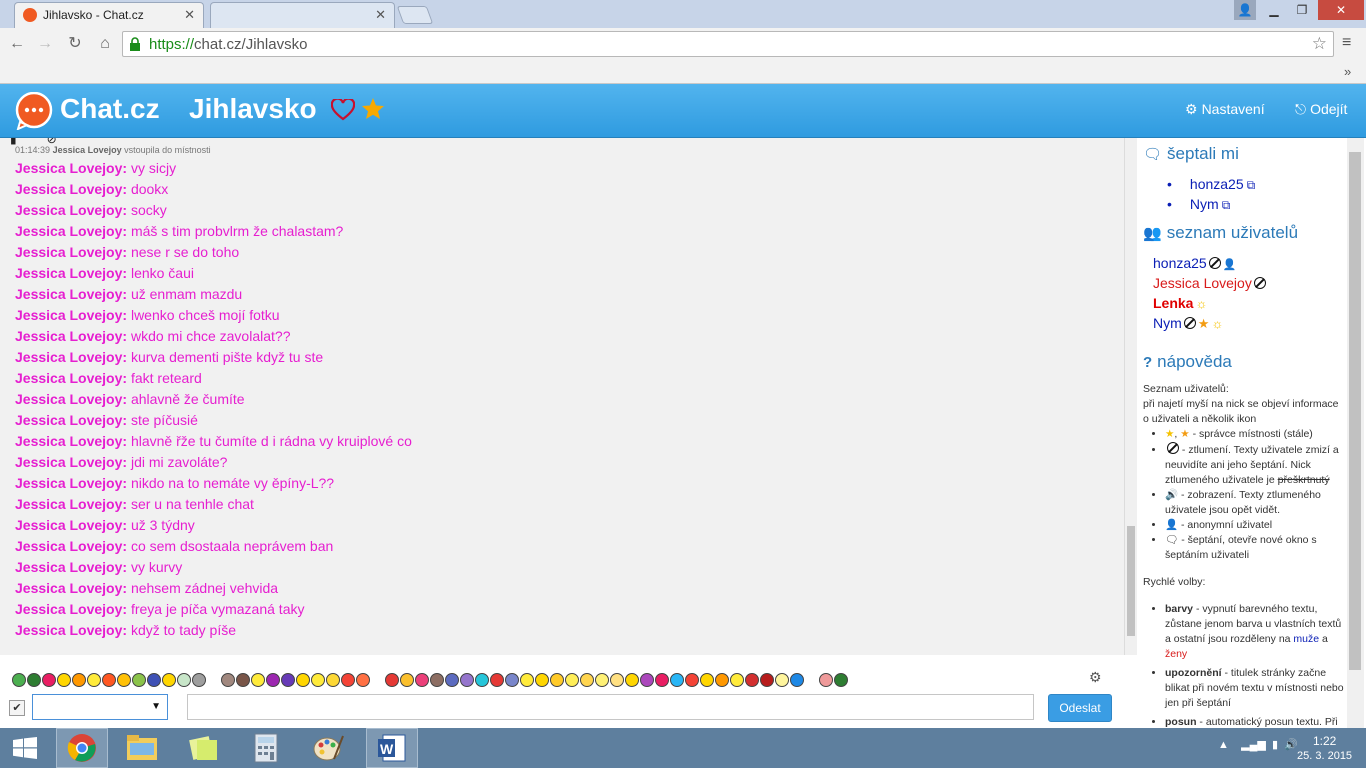 This screenshot has width=1366, height=768. What do you see at coordinates (17, 44) in the screenshot?
I see `back-arrow-icon: ←` at bounding box center [17, 44].